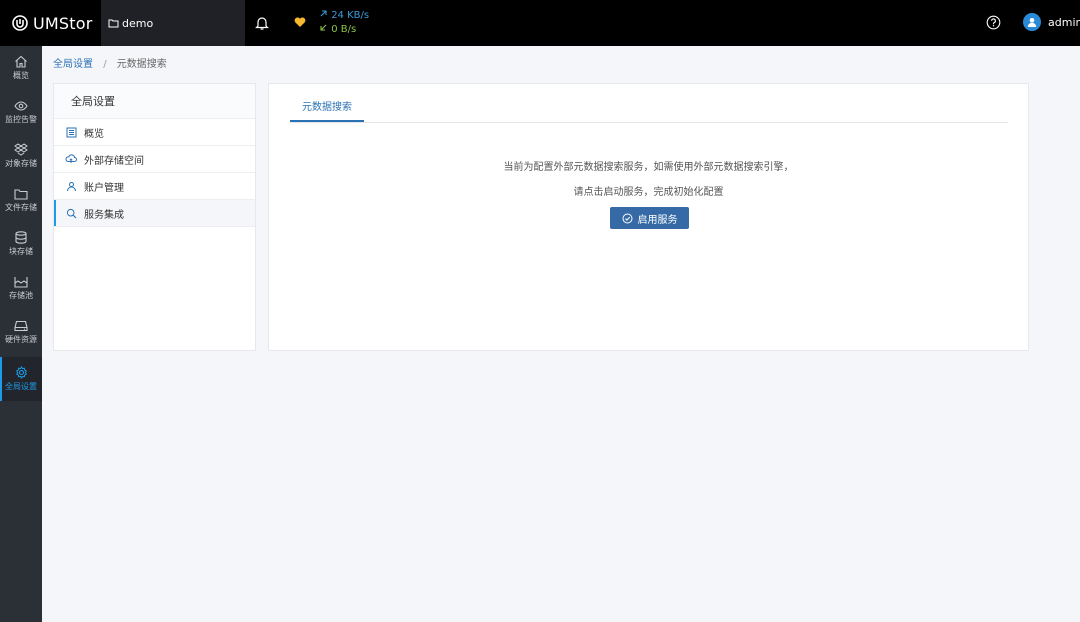  Describe the element at coordinates (138, 23) in the screenshot. I see `cluster-name: demo` at that location.